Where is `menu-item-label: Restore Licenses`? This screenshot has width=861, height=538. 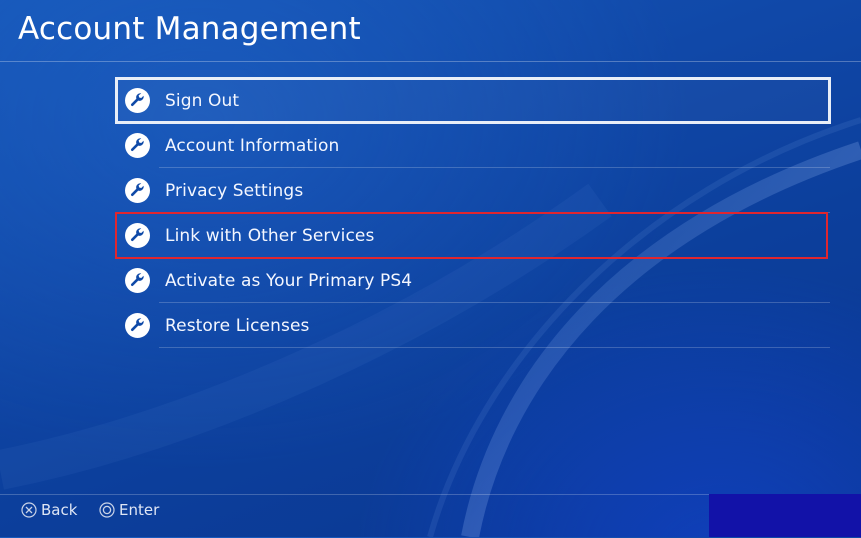
menu-item-label: Restore Licenses is located at coordinates (237, 325).